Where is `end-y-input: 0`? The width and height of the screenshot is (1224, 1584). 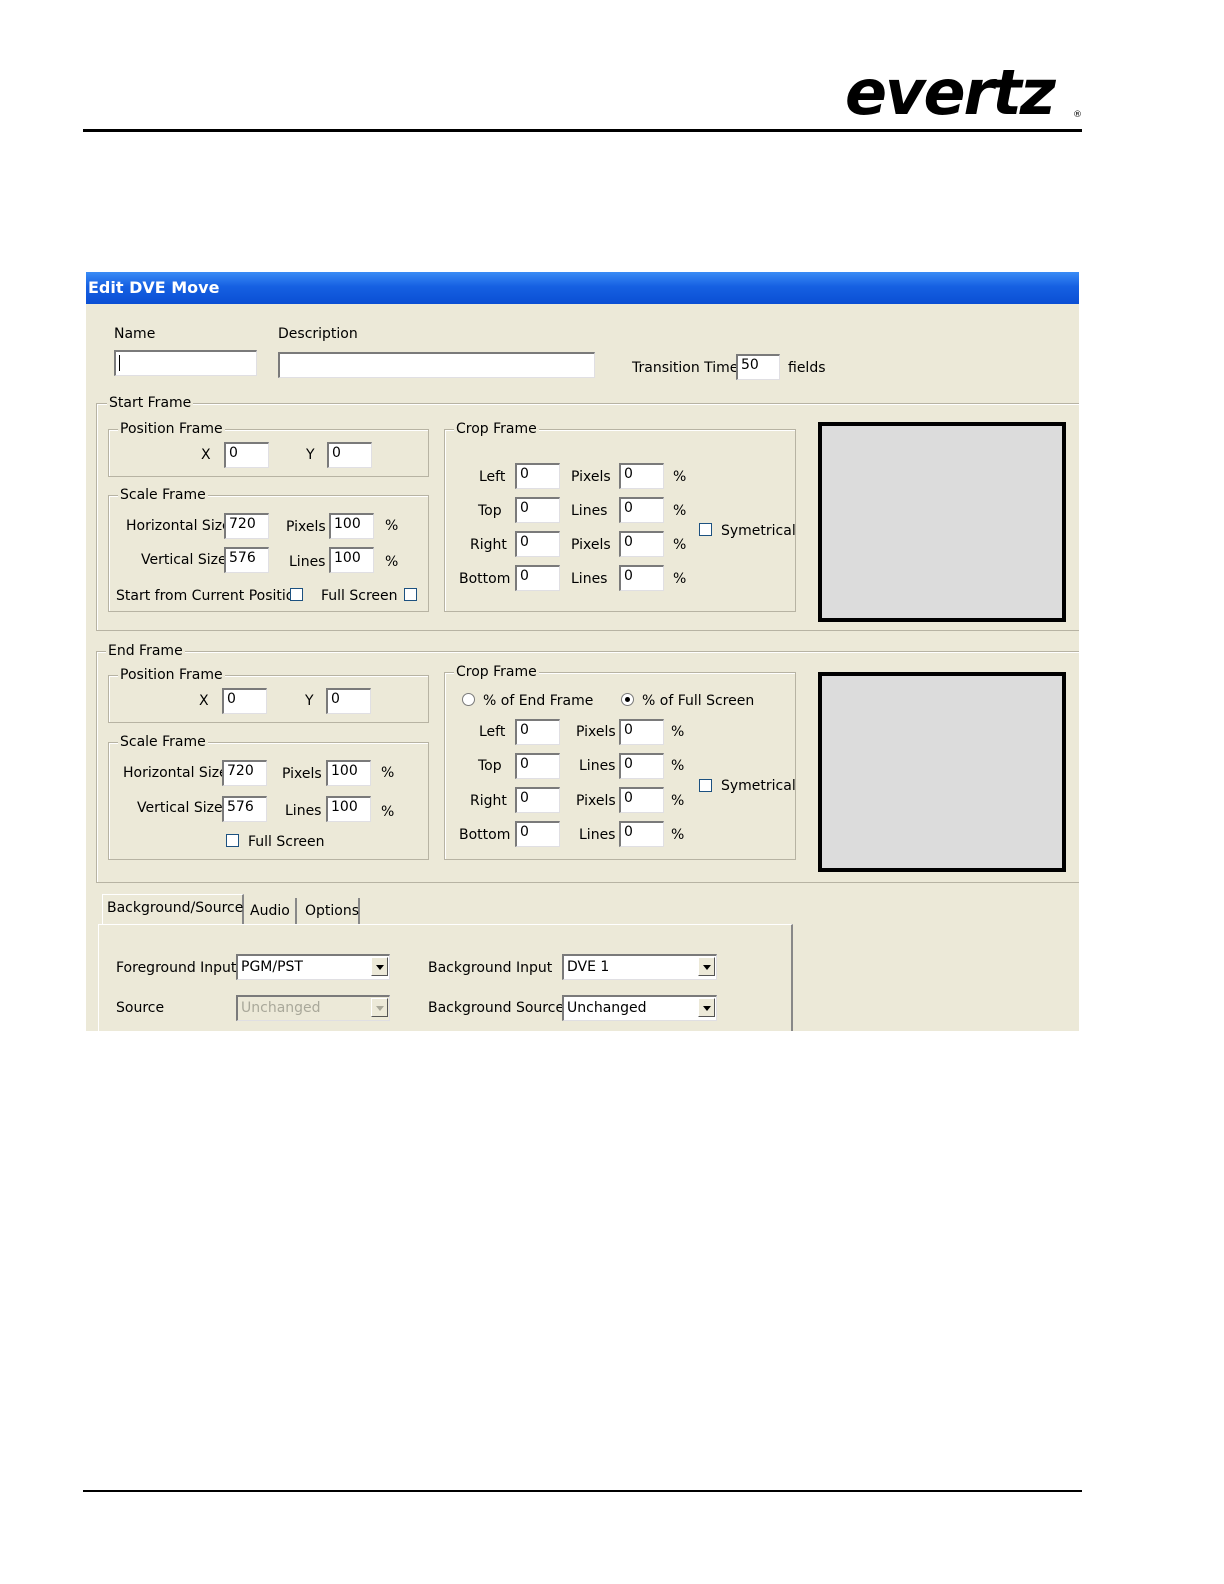
end-y-input: 0 is located at coordinates (348, 701).